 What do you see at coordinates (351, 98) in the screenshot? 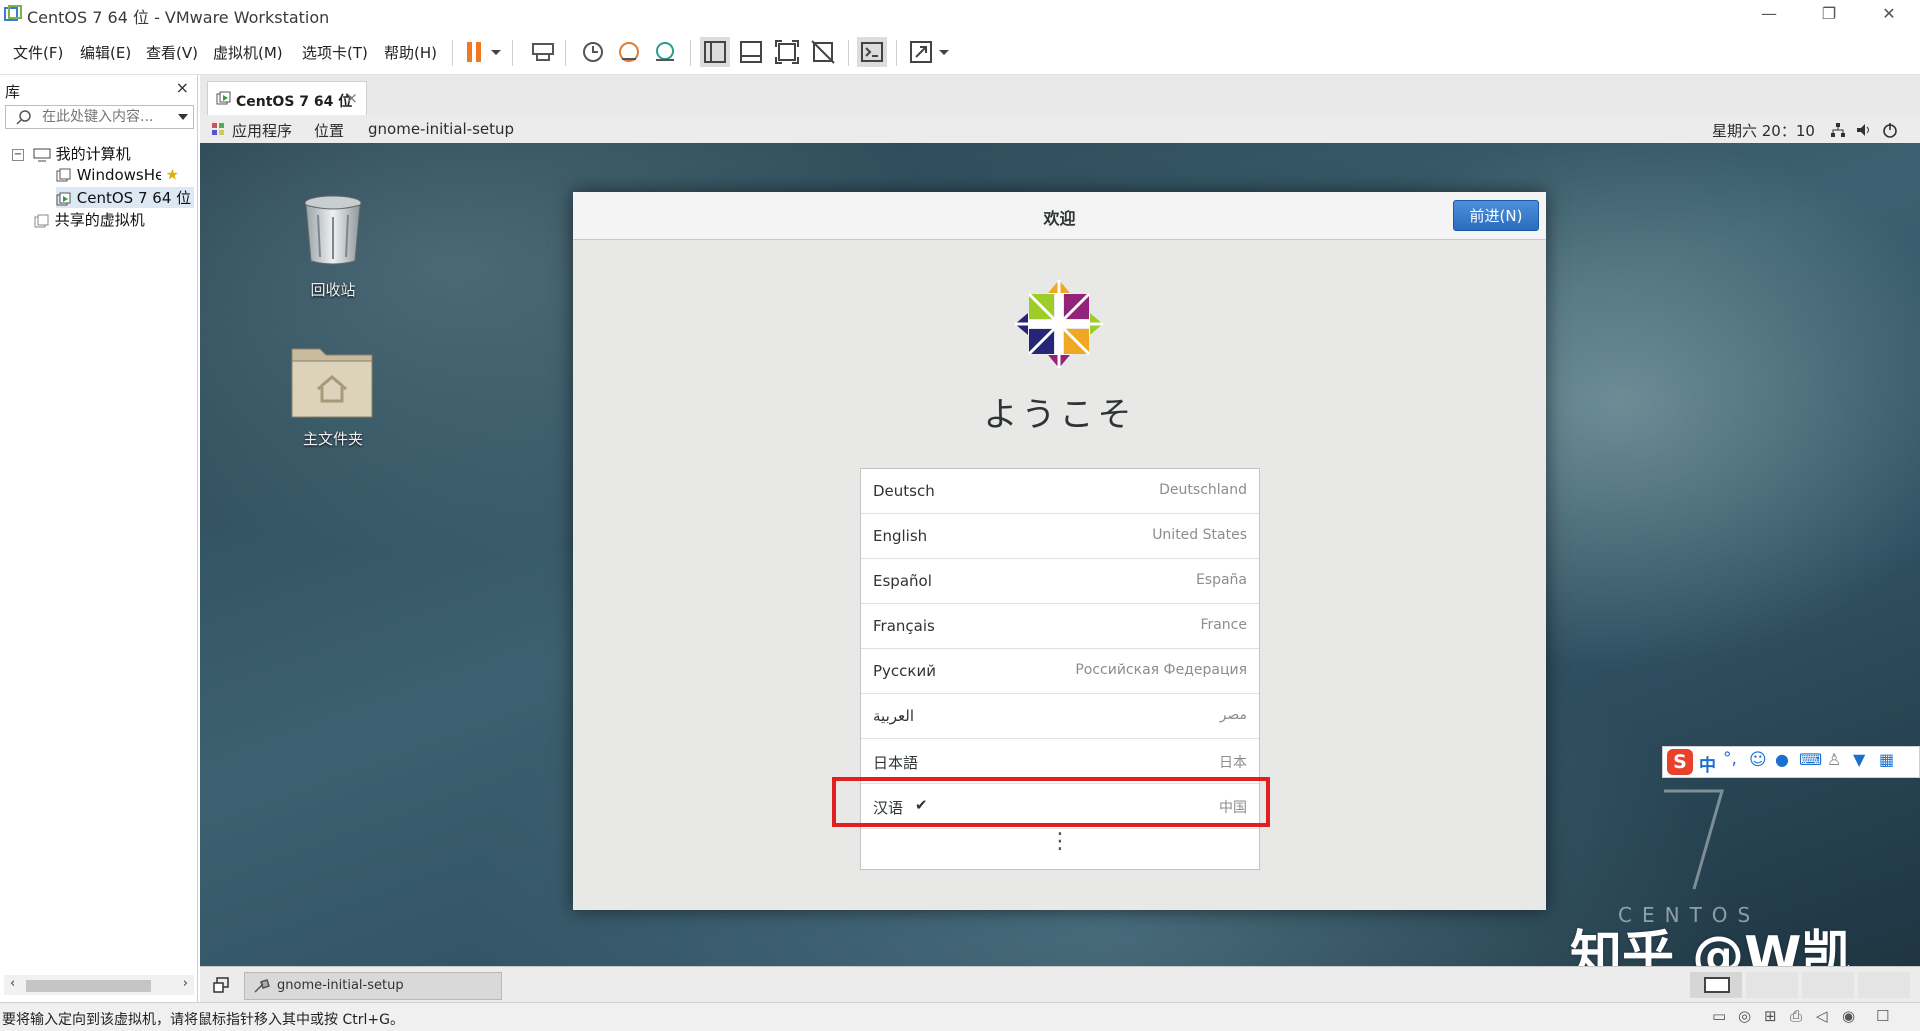
I see `tab-close-button: ×` at bounding box center [351, 98].